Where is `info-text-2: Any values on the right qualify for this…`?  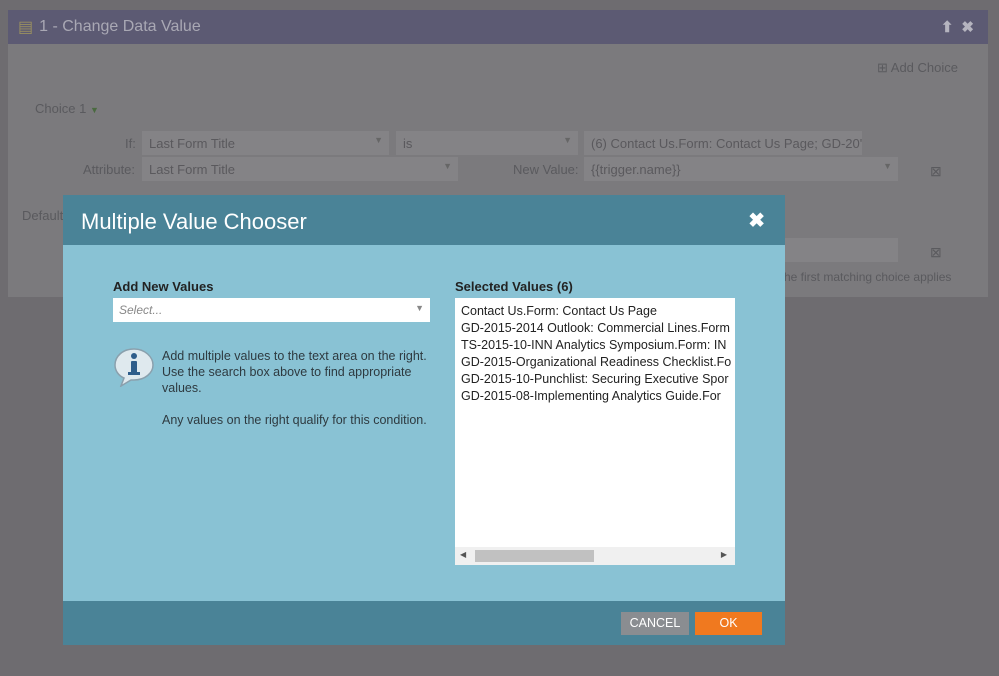 info-text-2: Any values on the right qualify for this… is located at coordinates (294, 420).